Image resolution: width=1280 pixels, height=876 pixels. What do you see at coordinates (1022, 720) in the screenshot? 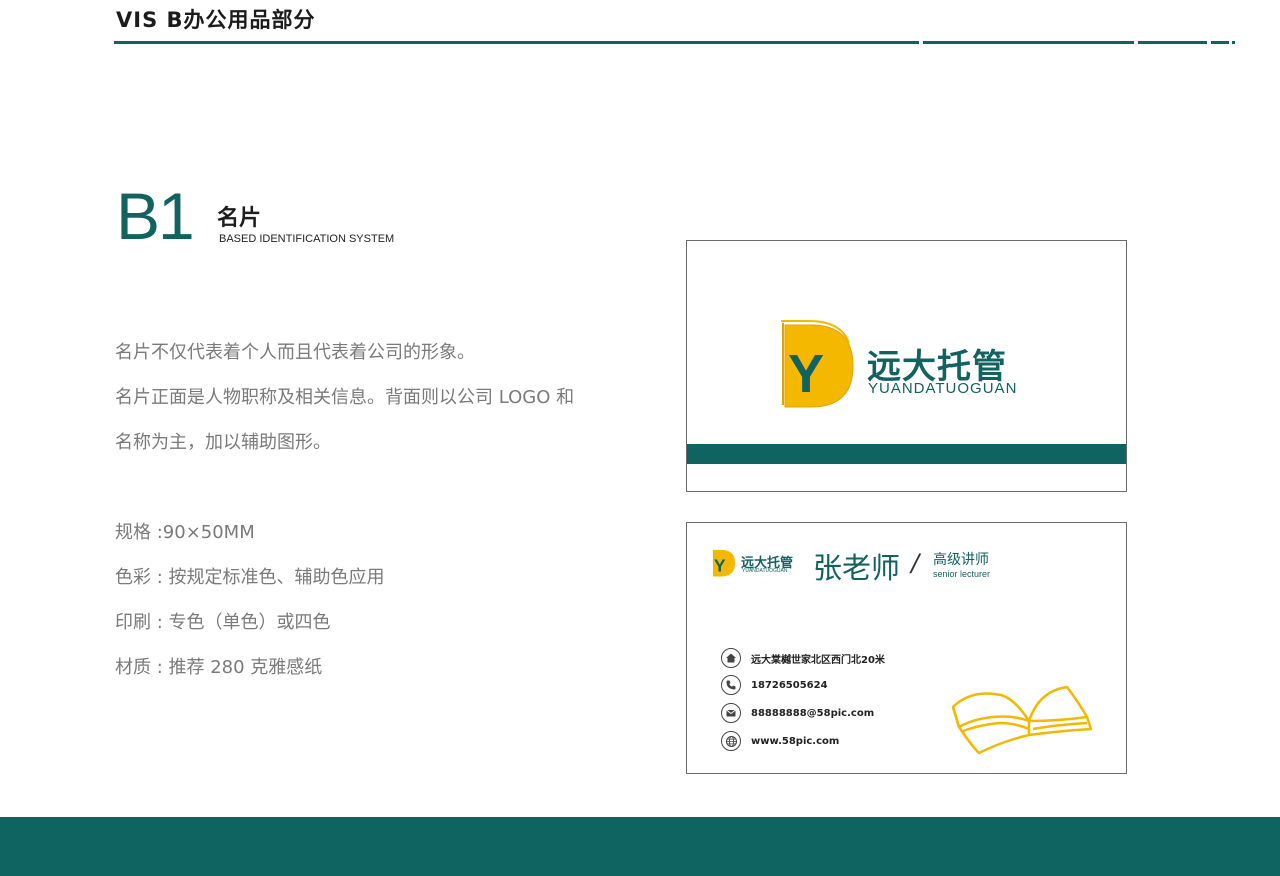
I see `open-book-icon` at bounding box center [1022, 720].